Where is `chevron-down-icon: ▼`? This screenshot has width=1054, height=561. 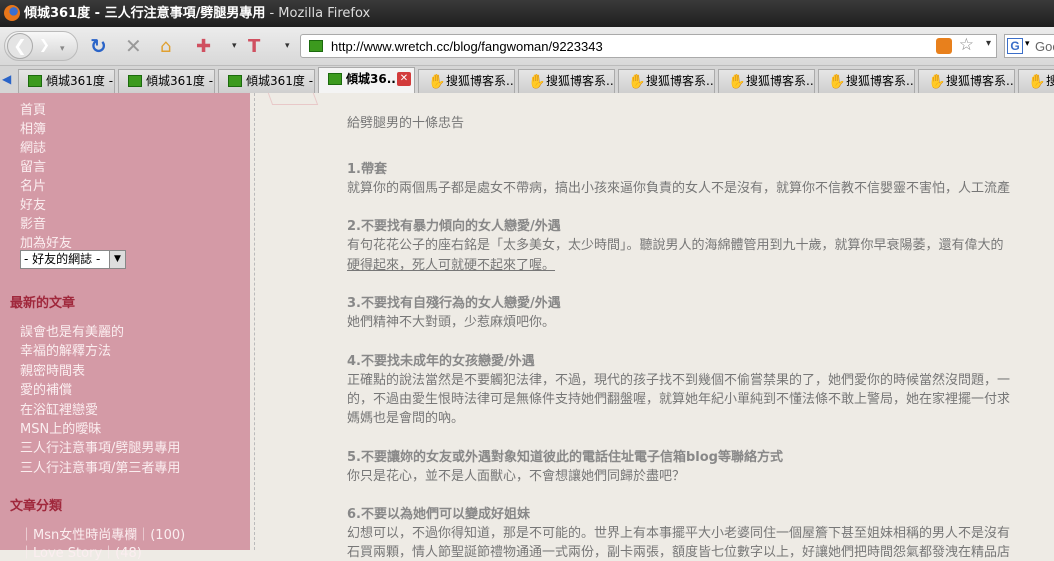 chevron-down-icon: ▼ is located at coordinates (117, 259).